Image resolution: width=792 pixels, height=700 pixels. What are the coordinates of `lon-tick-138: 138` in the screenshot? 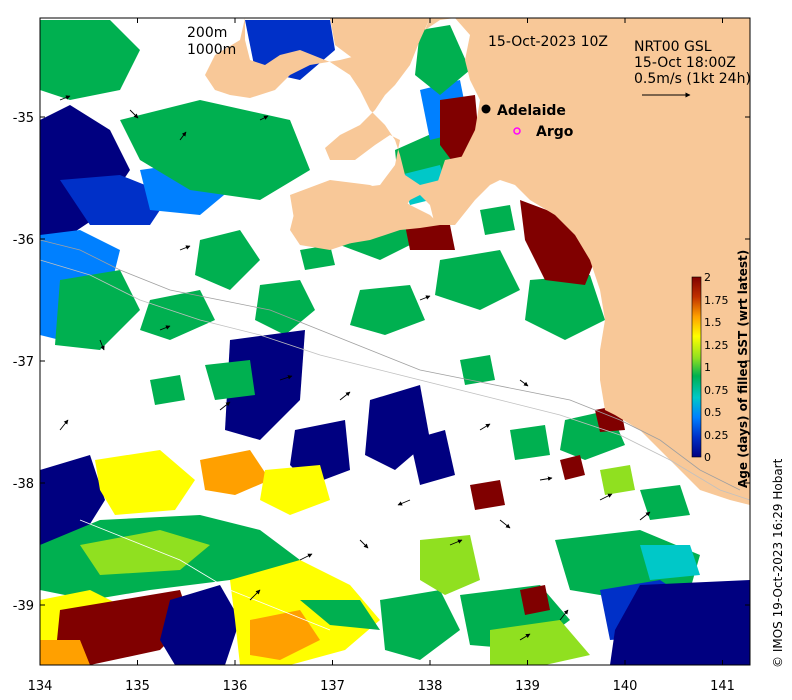 It's located at (430, 686).